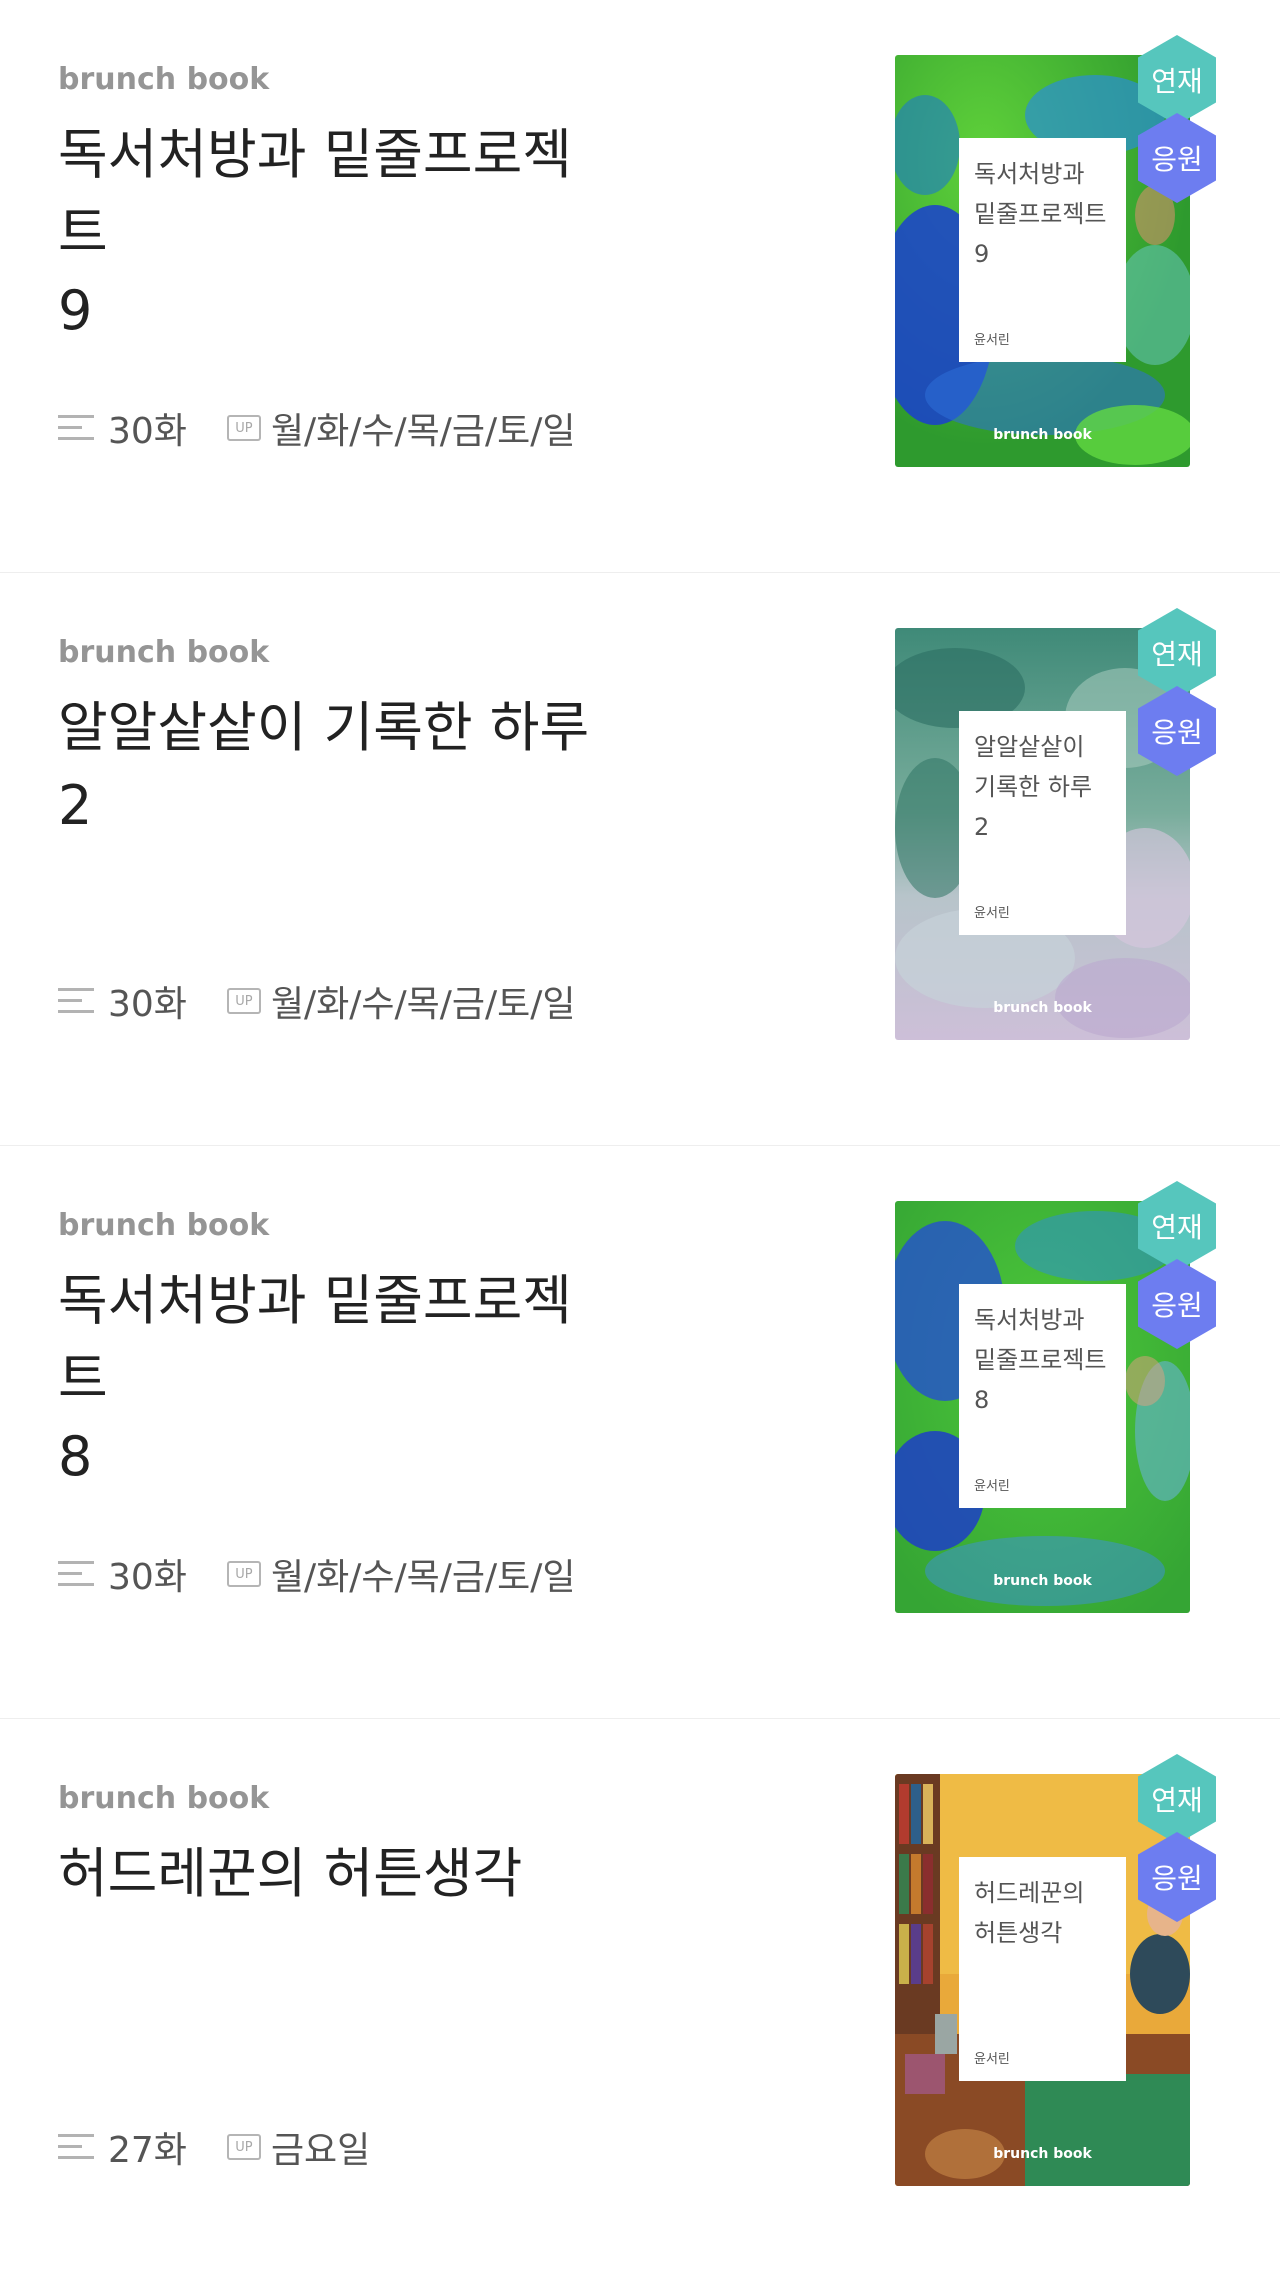 This screenshot has height=2292, width=1280. I want to click on cover-title-card: 독서처방과 밑줄프로젝트 8 윤서린, so click(1042, 1396).